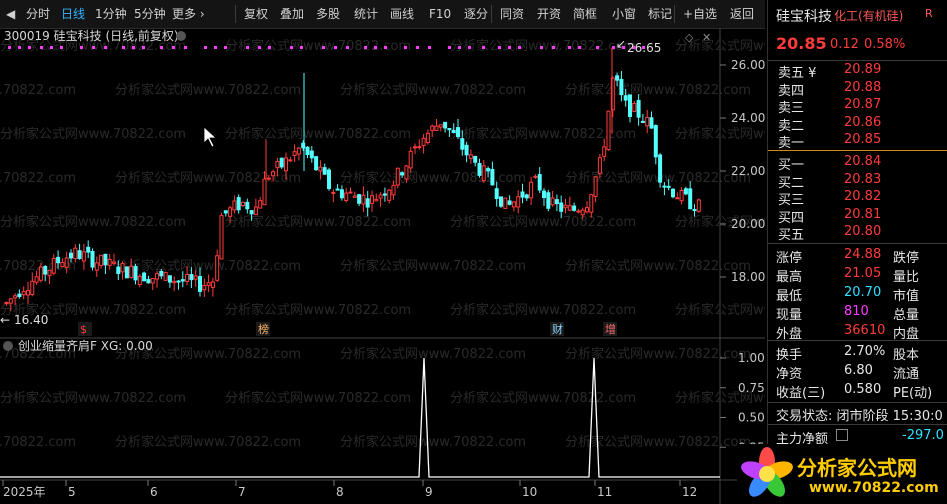  What do you see at coordinates (188, 14) in the screenshot?
I see `toolbar-item-4: 更多 ›` at bounding box center [188, 14].